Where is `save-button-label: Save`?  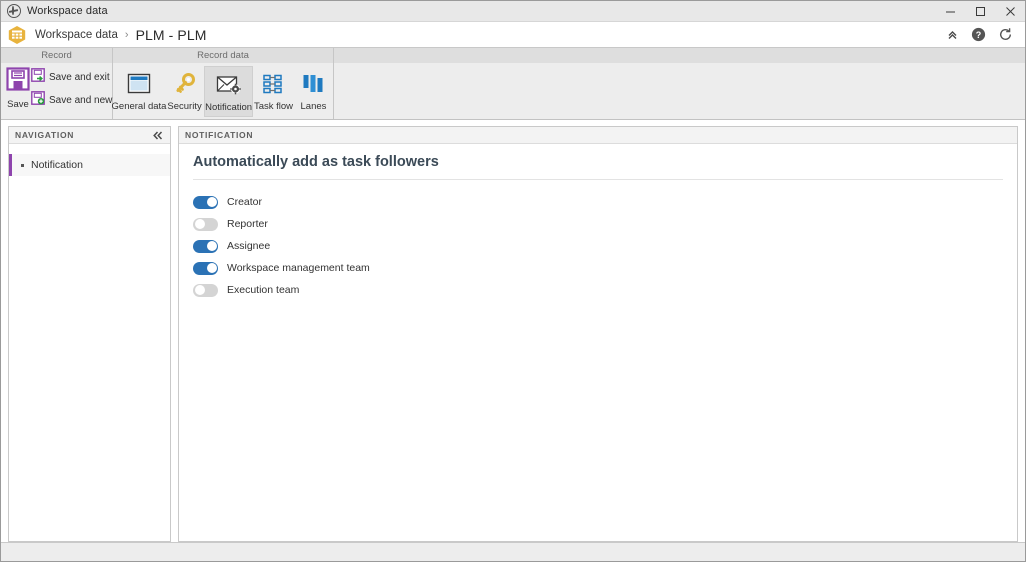
save-button-label: Save is located at coordinates (18, 104).